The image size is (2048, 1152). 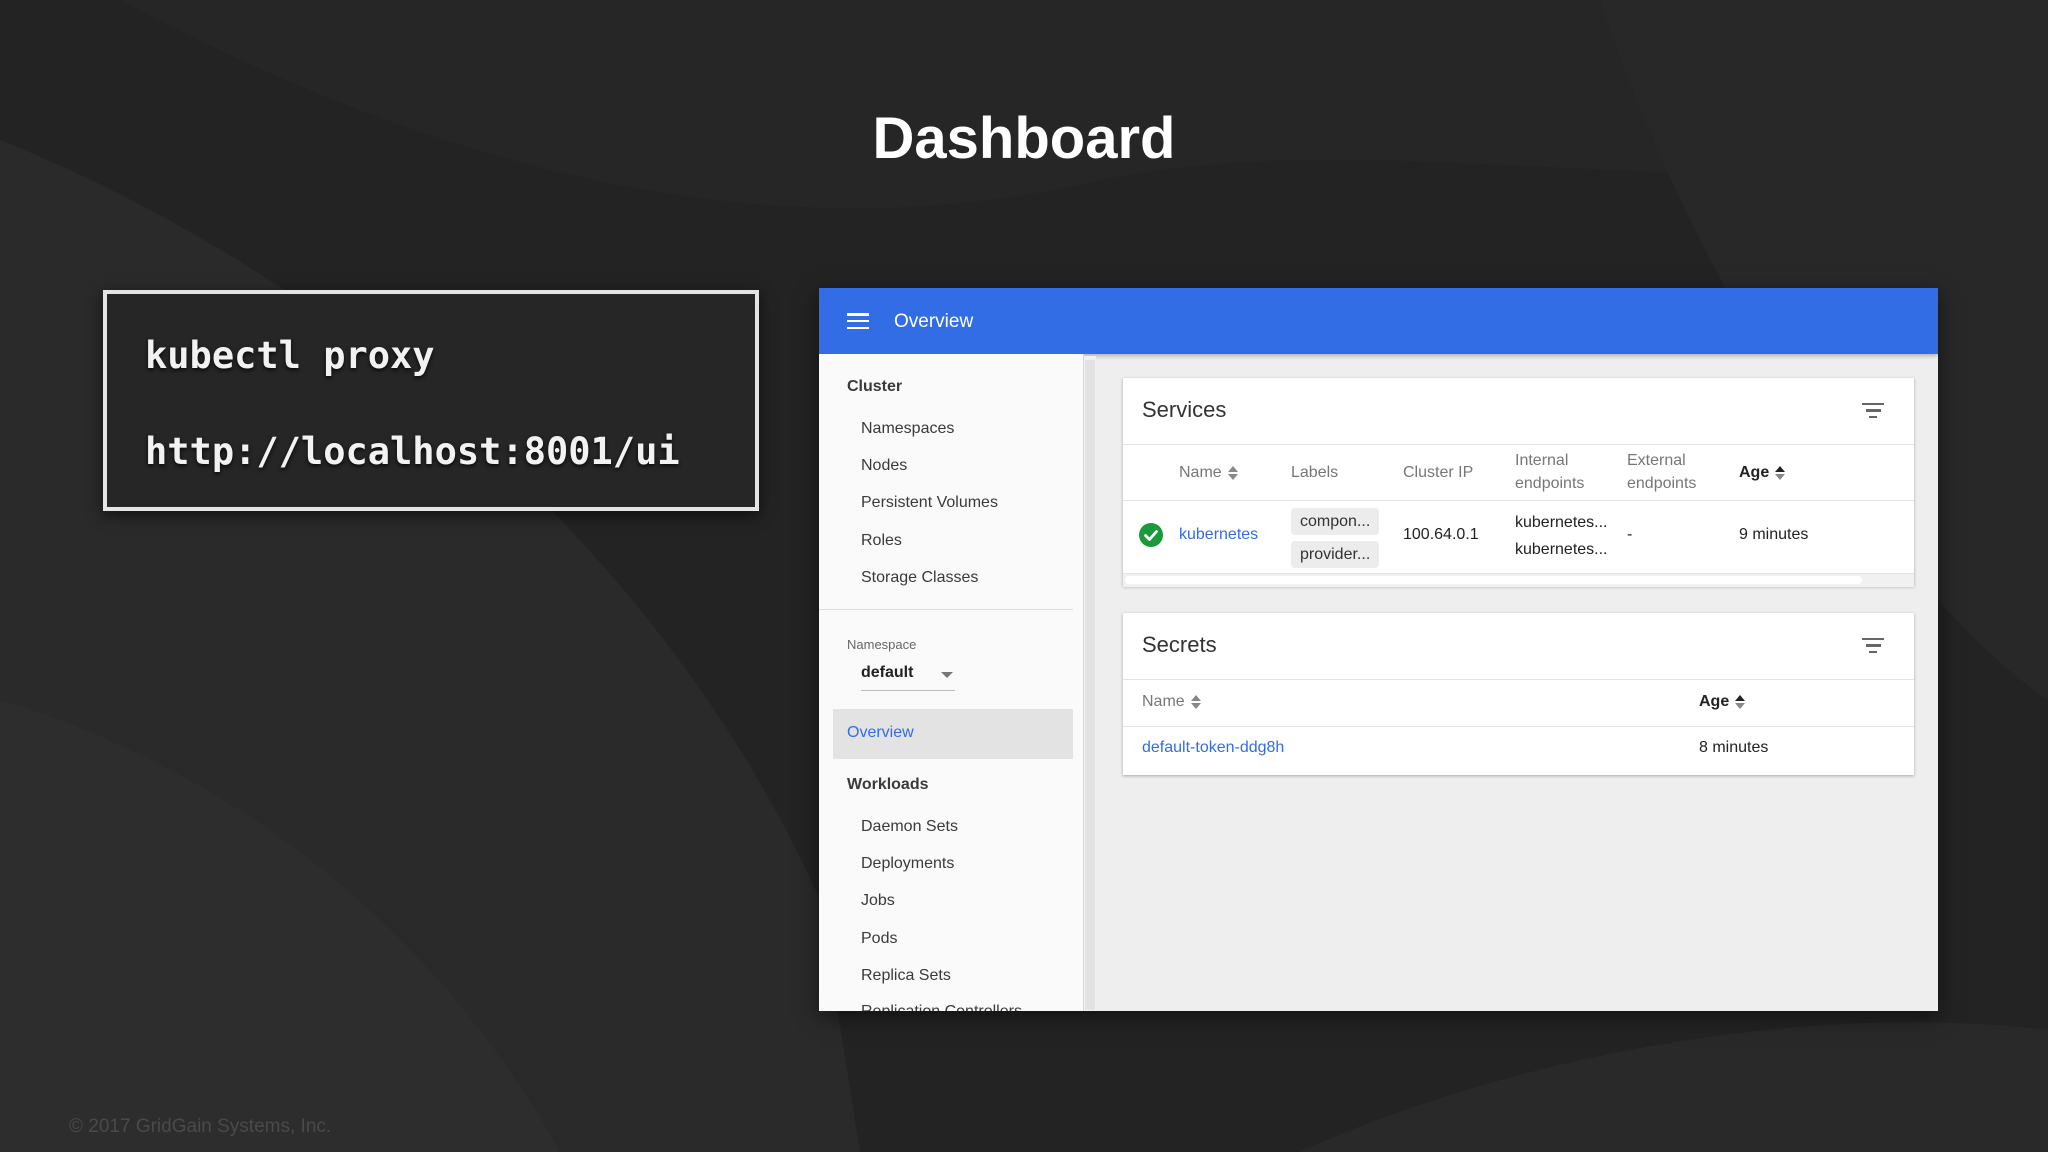 I want to click on sidebar-heading-workloads: Workloads, so click(x=888, y=785).